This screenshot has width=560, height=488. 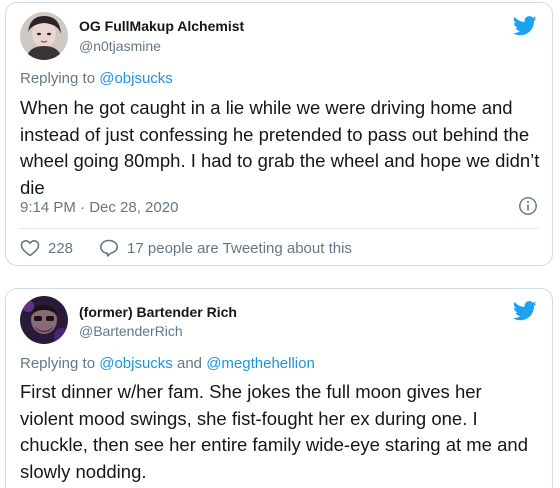 I want to click on mention-link: @megthehellion, so click(x=260, y=363).